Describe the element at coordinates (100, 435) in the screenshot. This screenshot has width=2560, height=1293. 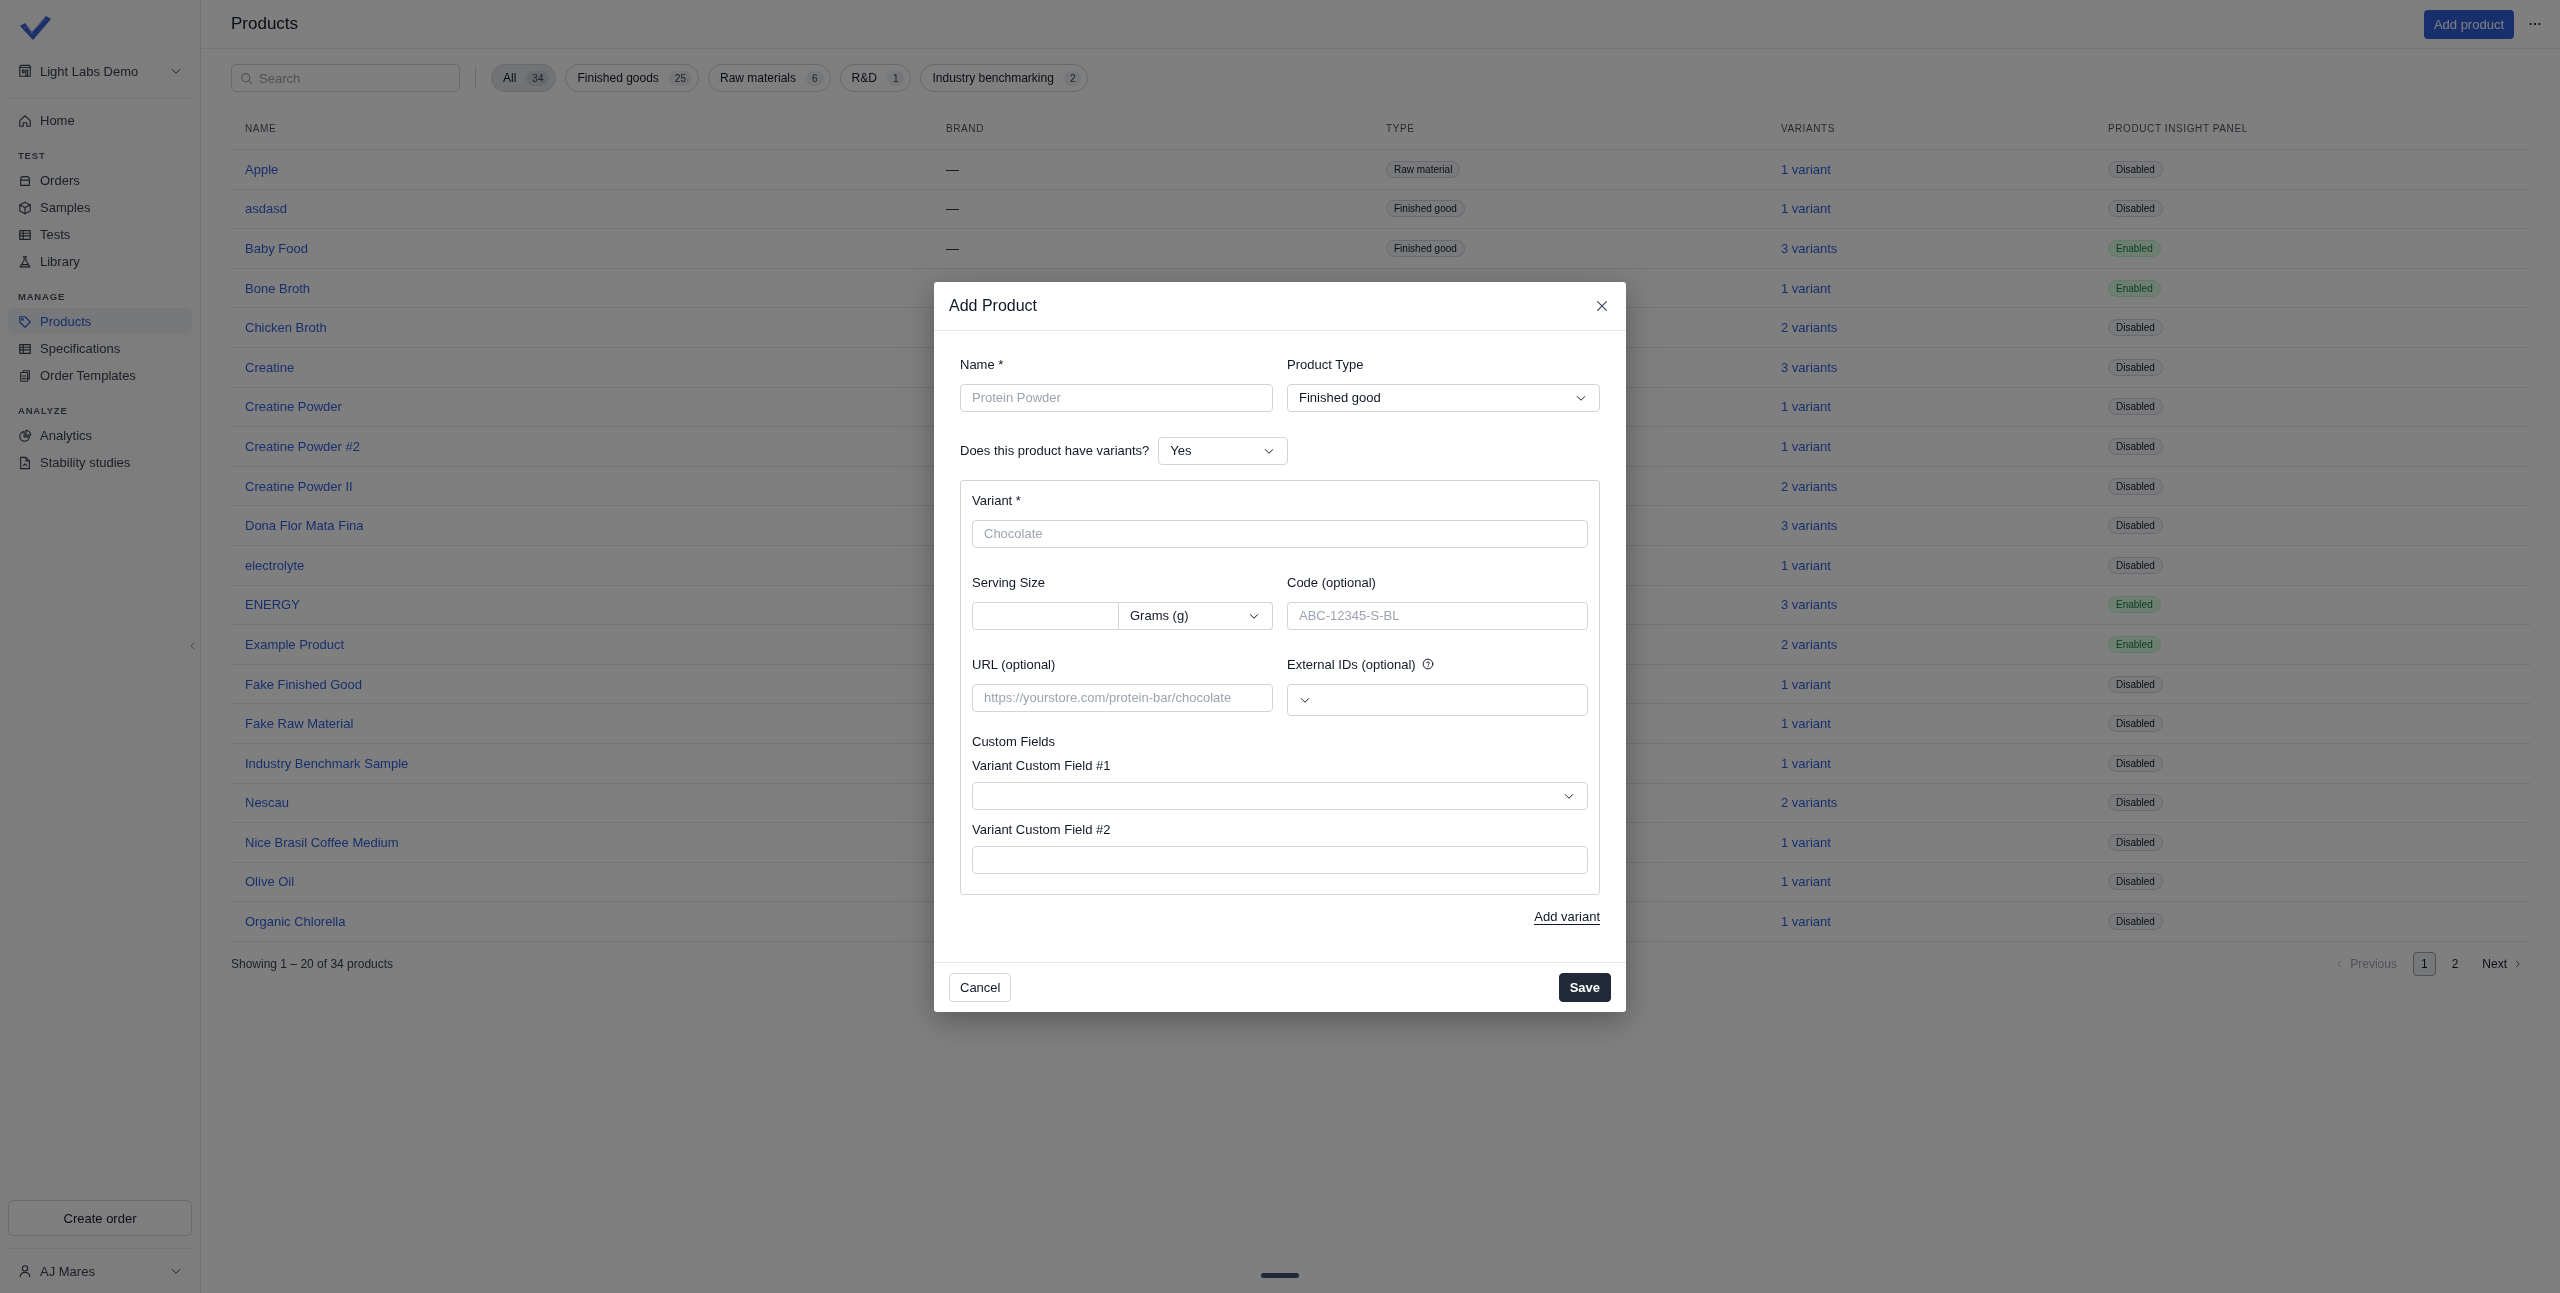
I see `sidebar-item: Analytics` at that location.